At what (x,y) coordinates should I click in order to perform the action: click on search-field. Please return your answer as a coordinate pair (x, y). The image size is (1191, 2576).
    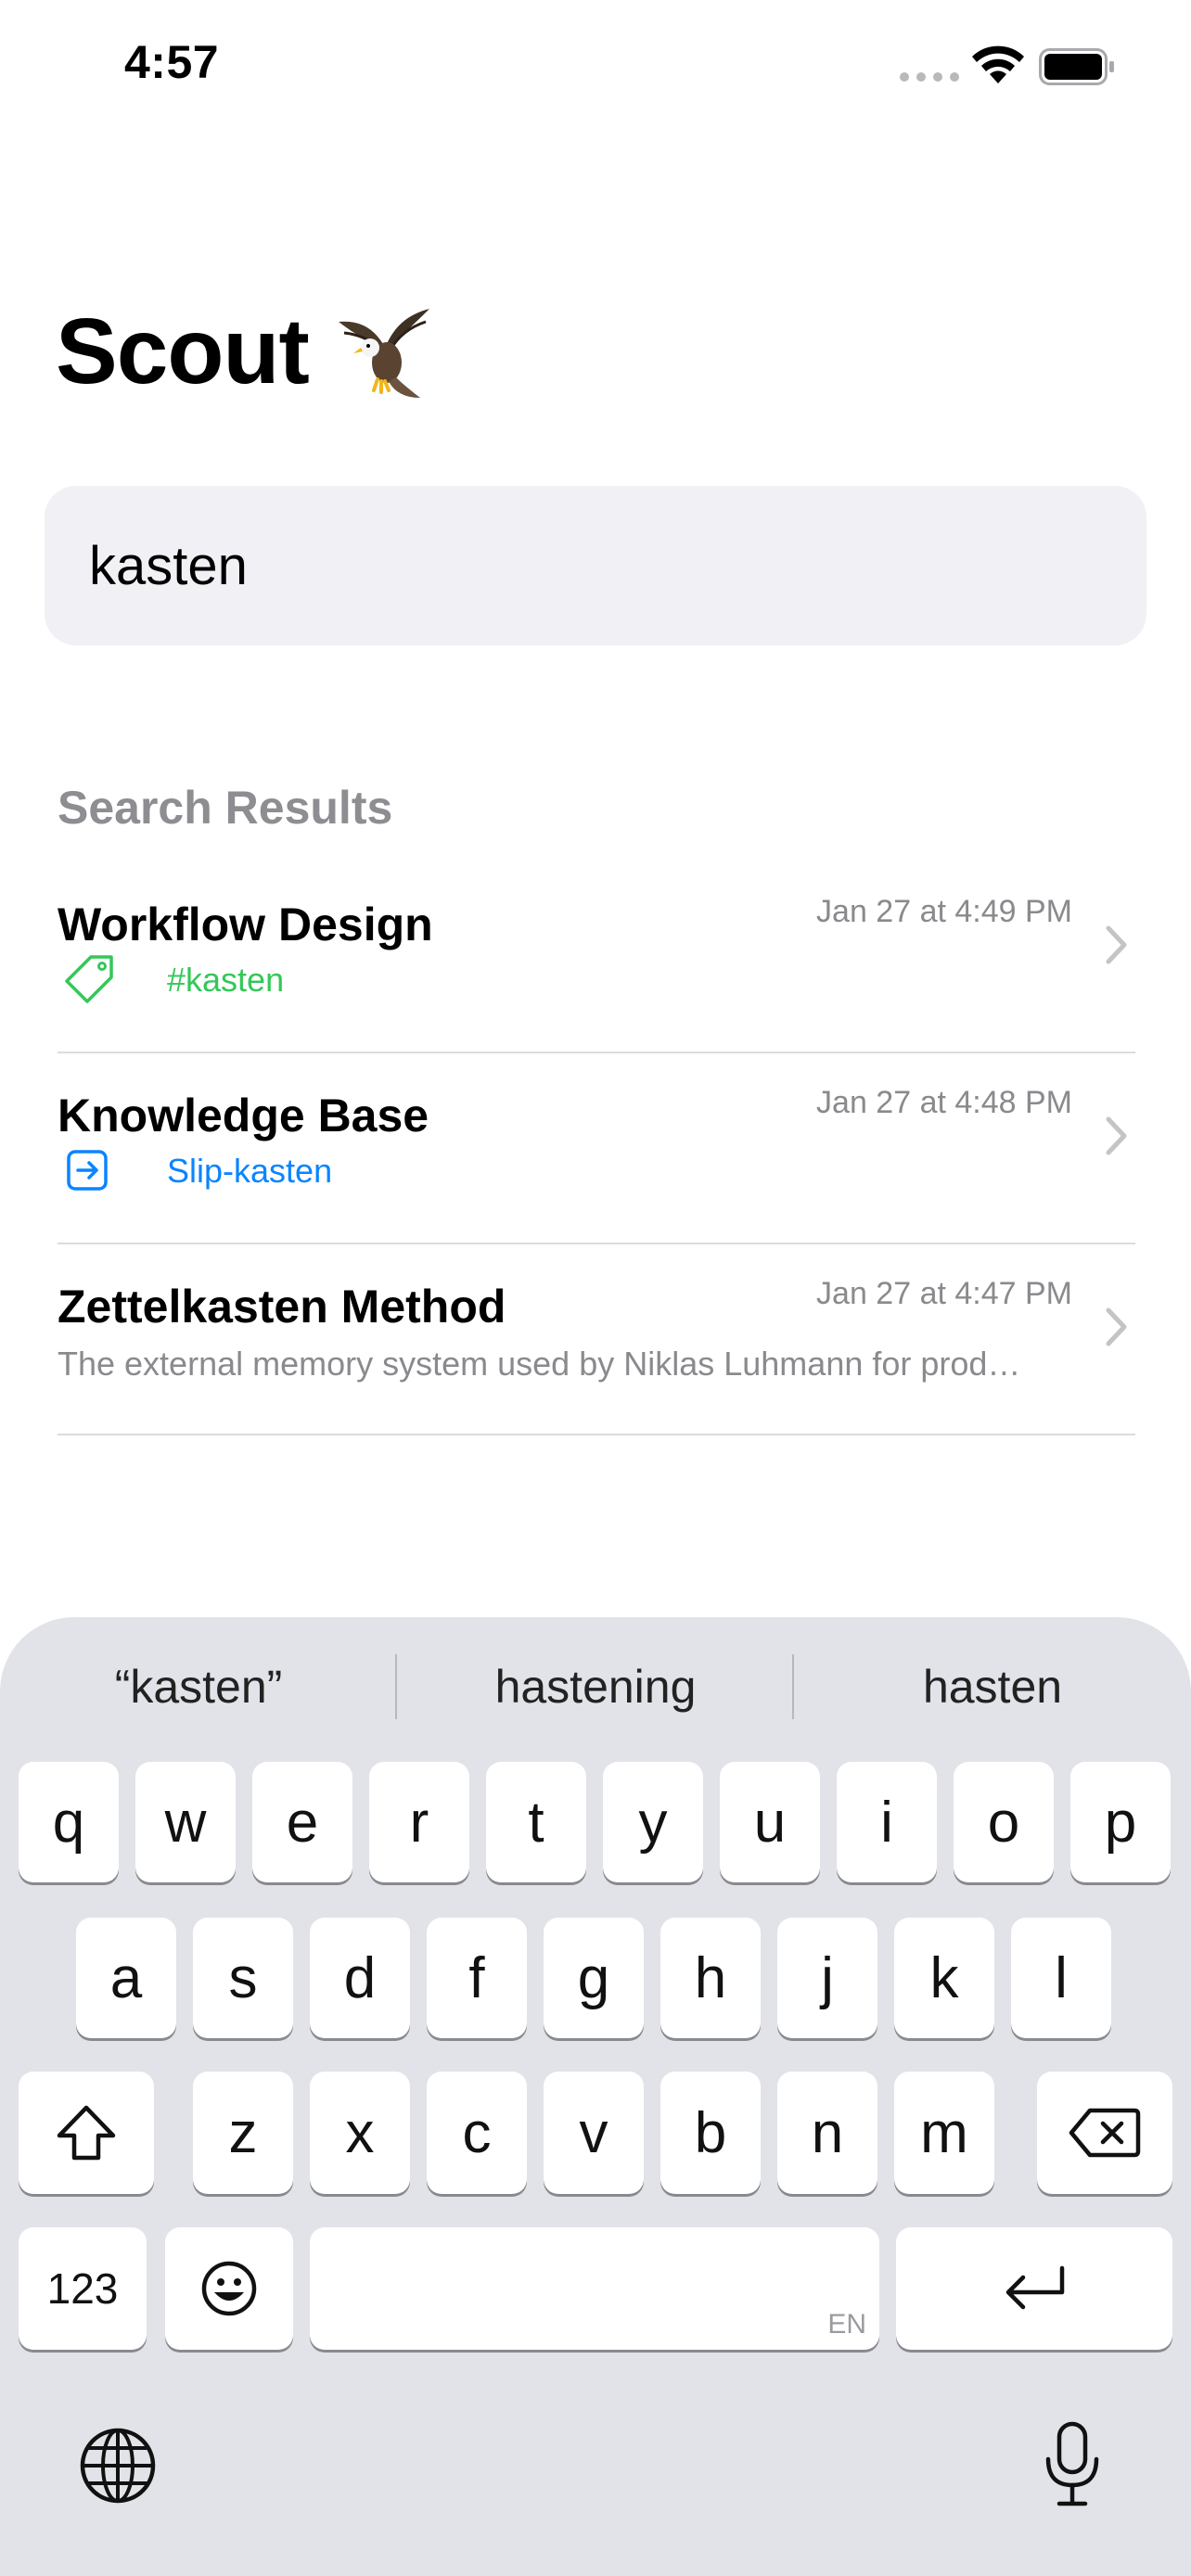
    Looking at the image, I should click on (595, 565).